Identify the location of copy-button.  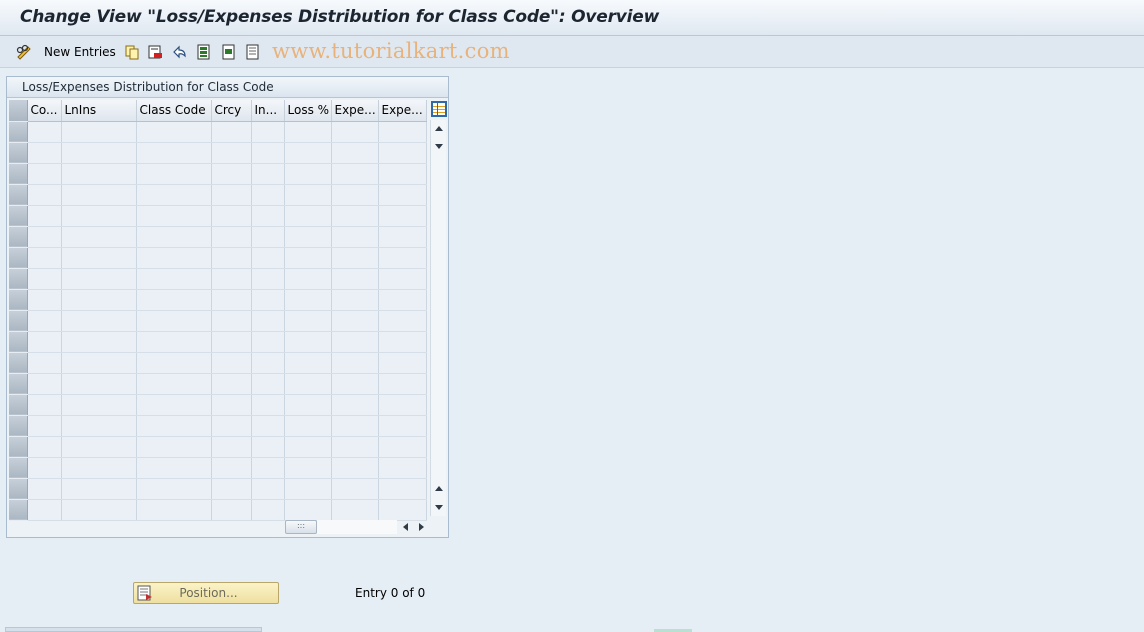
(132, 52).